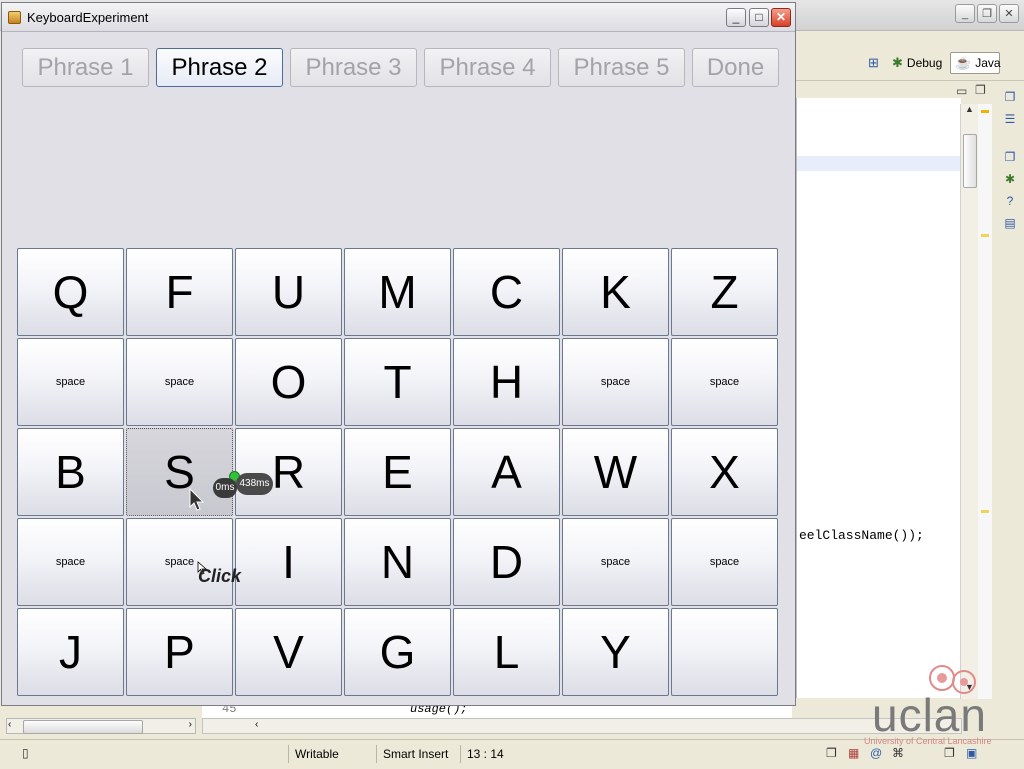 This screenshot has width=1024, height=769. What do you see at coordinates (397, 562) in the screenshot?
I see `key-n: N` at bounding box center [397, 562].